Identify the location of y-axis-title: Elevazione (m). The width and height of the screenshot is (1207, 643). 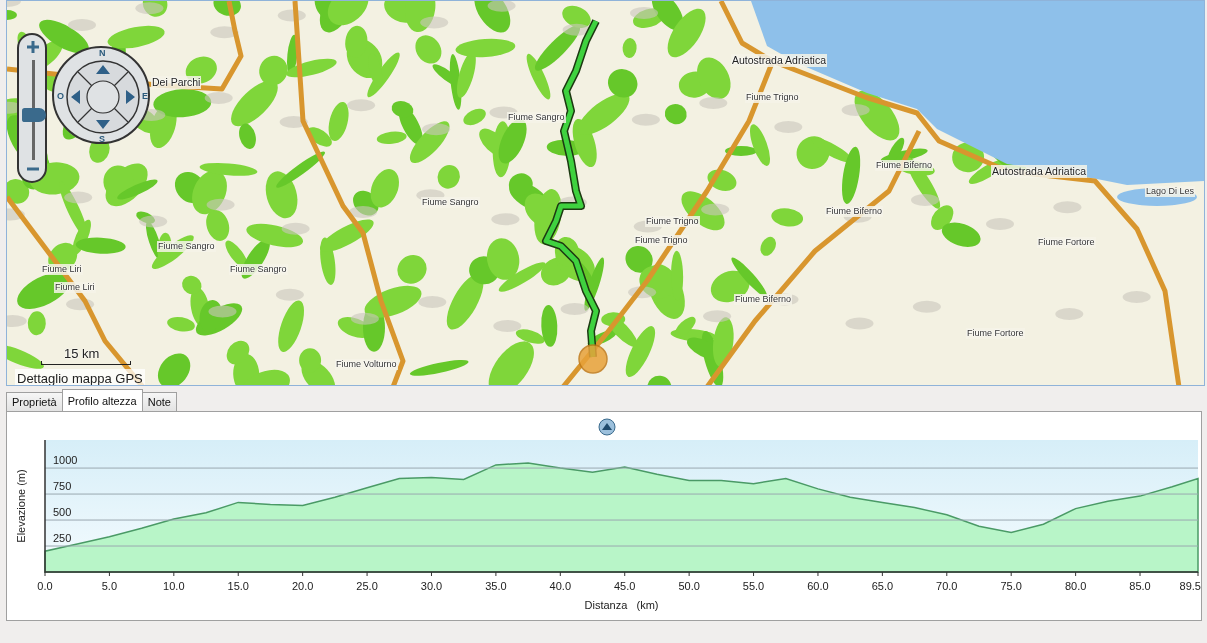
(21, 506).